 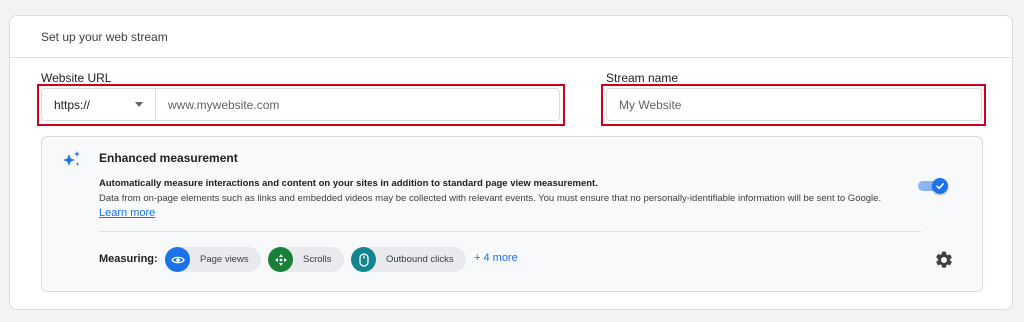 What do you see at coordinates (363, 259) in the screenshot?
I see `mouse-icon` at bounding box center [363, 259].